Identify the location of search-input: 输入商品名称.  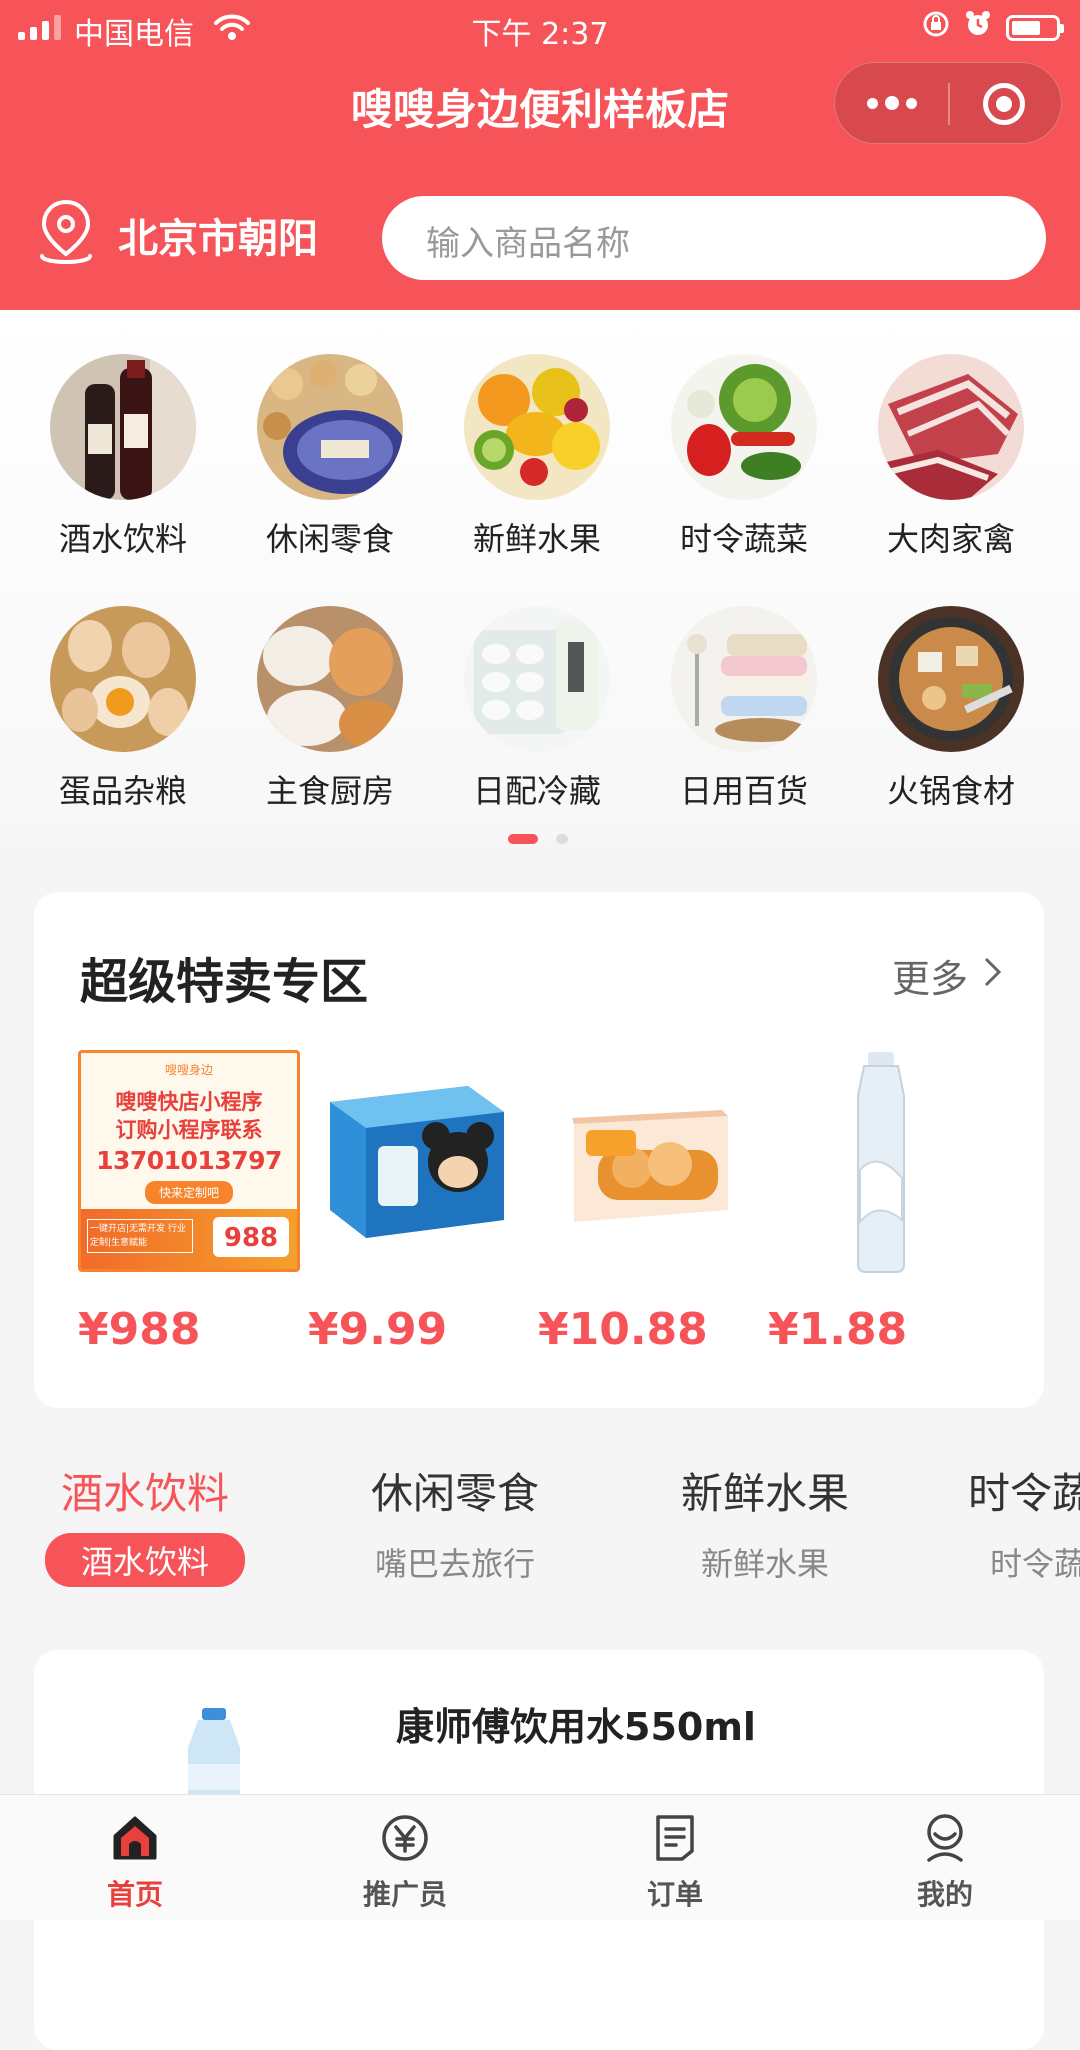
(714, 238).